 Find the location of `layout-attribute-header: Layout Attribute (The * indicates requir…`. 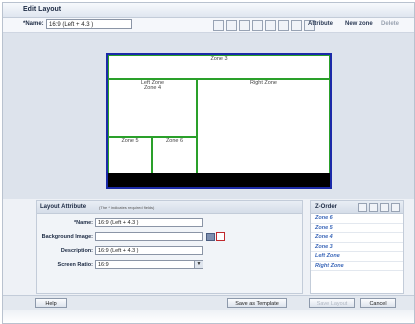

layout-attribute-header: Layout Attribute (The * indicates requir… is located at coordinates (169, 207).